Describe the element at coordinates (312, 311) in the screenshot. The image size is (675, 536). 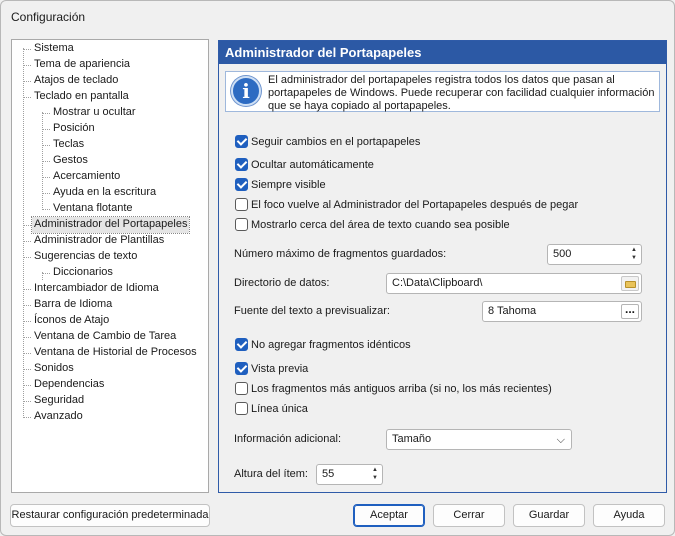
I see `preview-font-label: Fuente del texto a previsualizar:` at that location.